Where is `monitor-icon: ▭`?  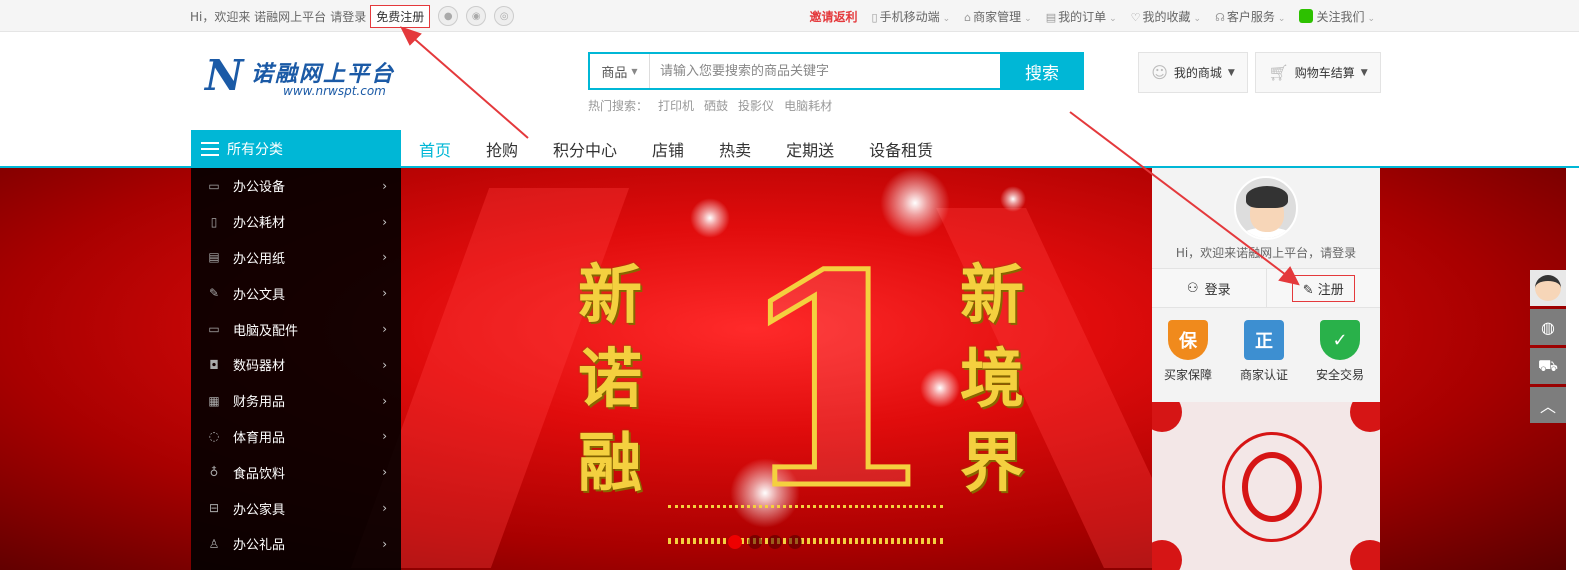 monitor-icon: ▭ is located at coordinates (214, 329).